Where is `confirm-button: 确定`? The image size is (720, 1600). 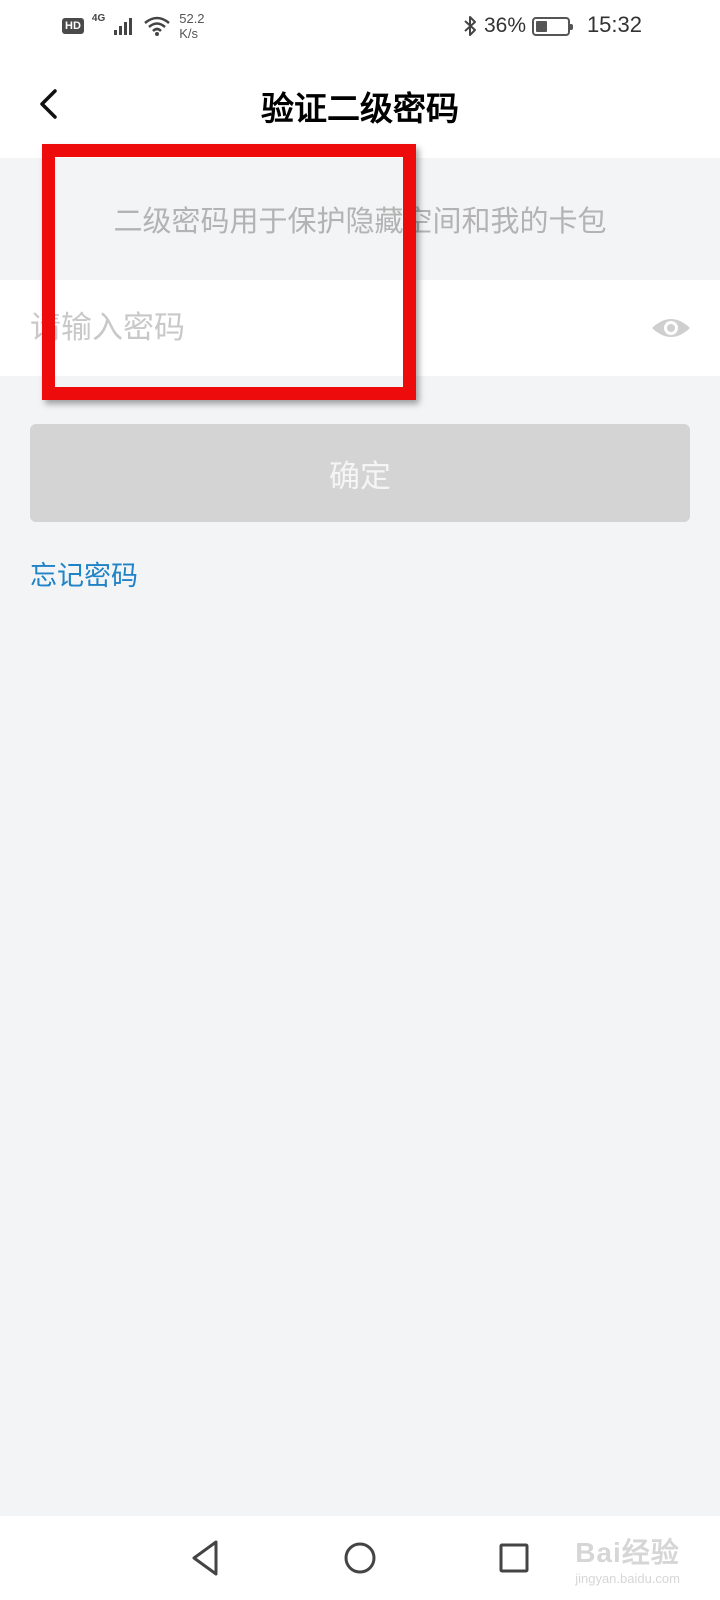 confirm-button: 确定 is located at coordinates (360, 473).